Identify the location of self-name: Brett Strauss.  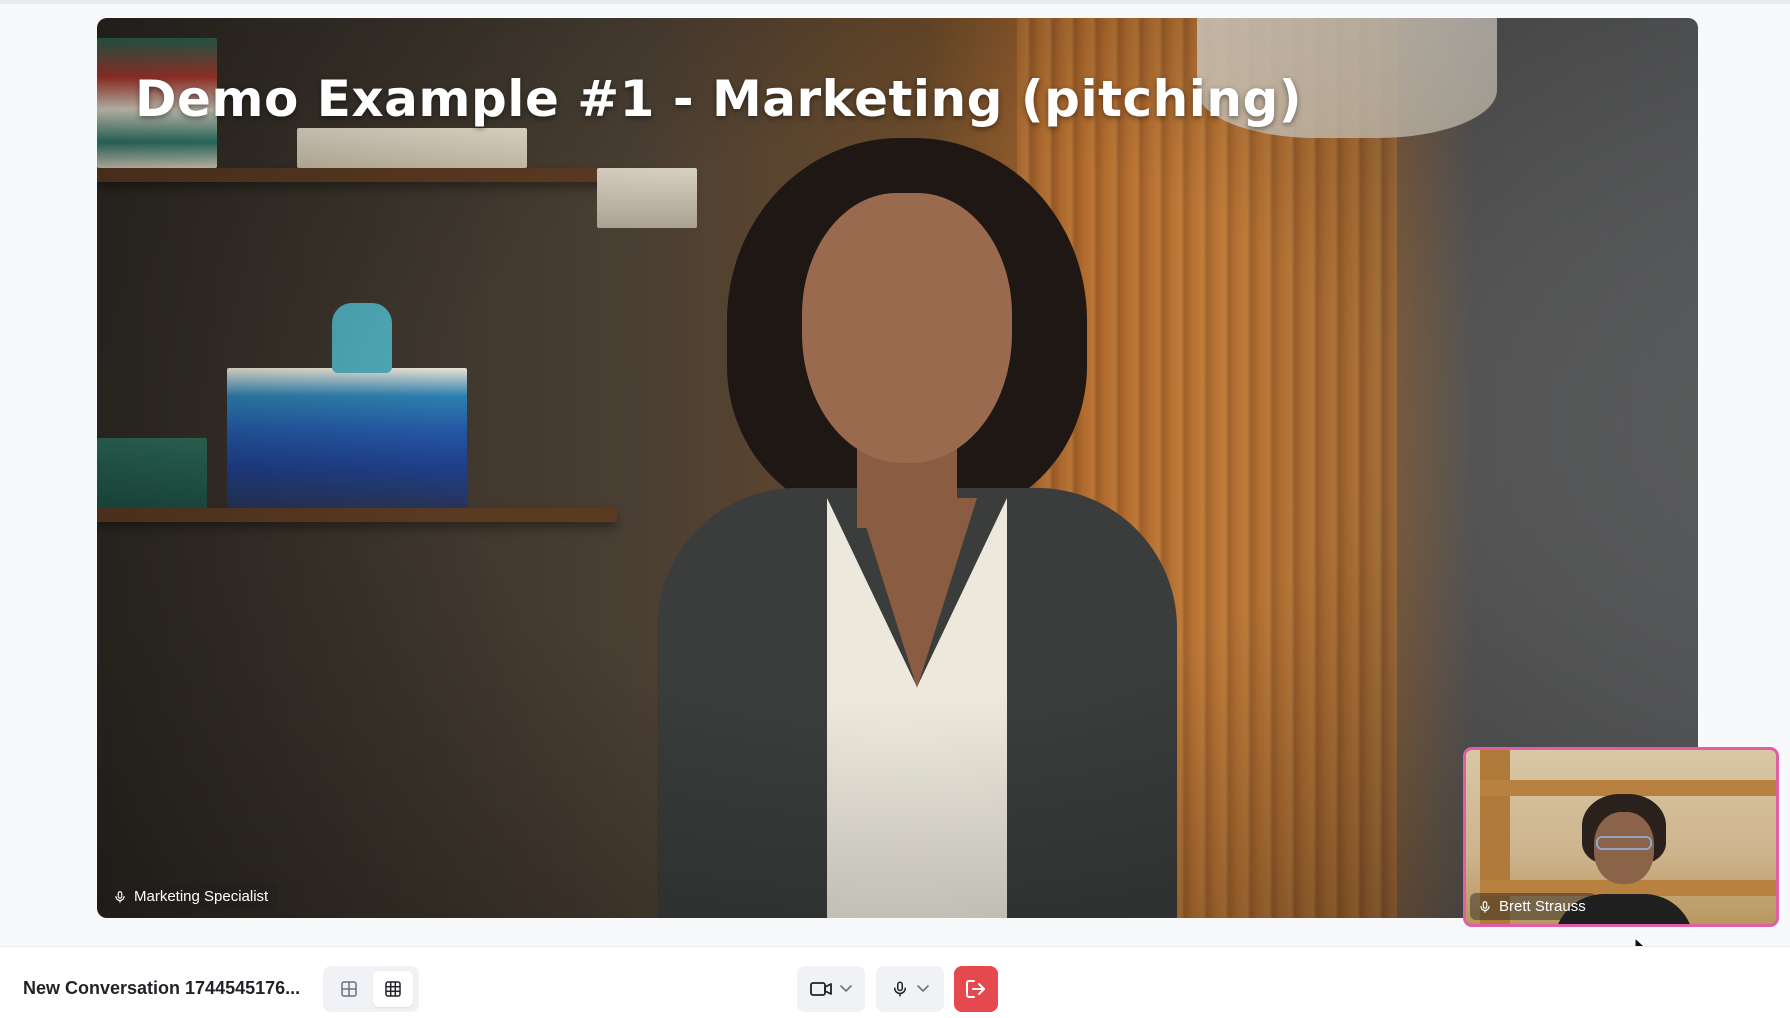
(1542, 906).